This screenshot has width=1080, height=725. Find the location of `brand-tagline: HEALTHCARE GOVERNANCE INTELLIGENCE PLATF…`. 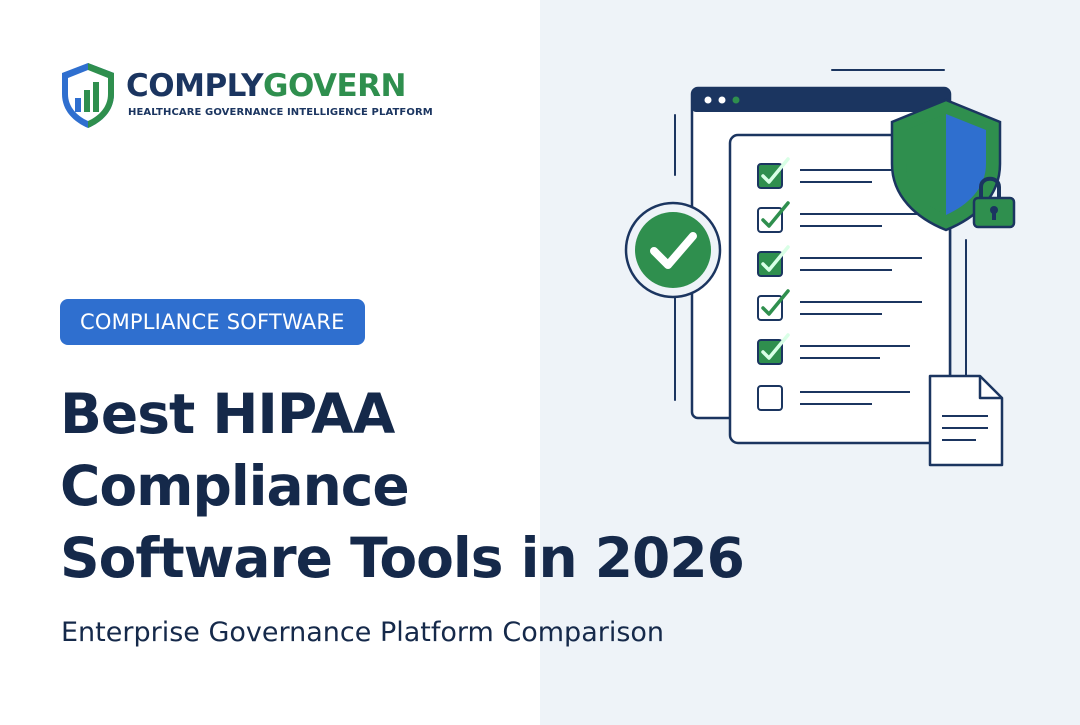

brand-tagline: HEALTHCARE GOVERNANCE INTELLIGENCE PLATF… is located at coordinates (280, 112).